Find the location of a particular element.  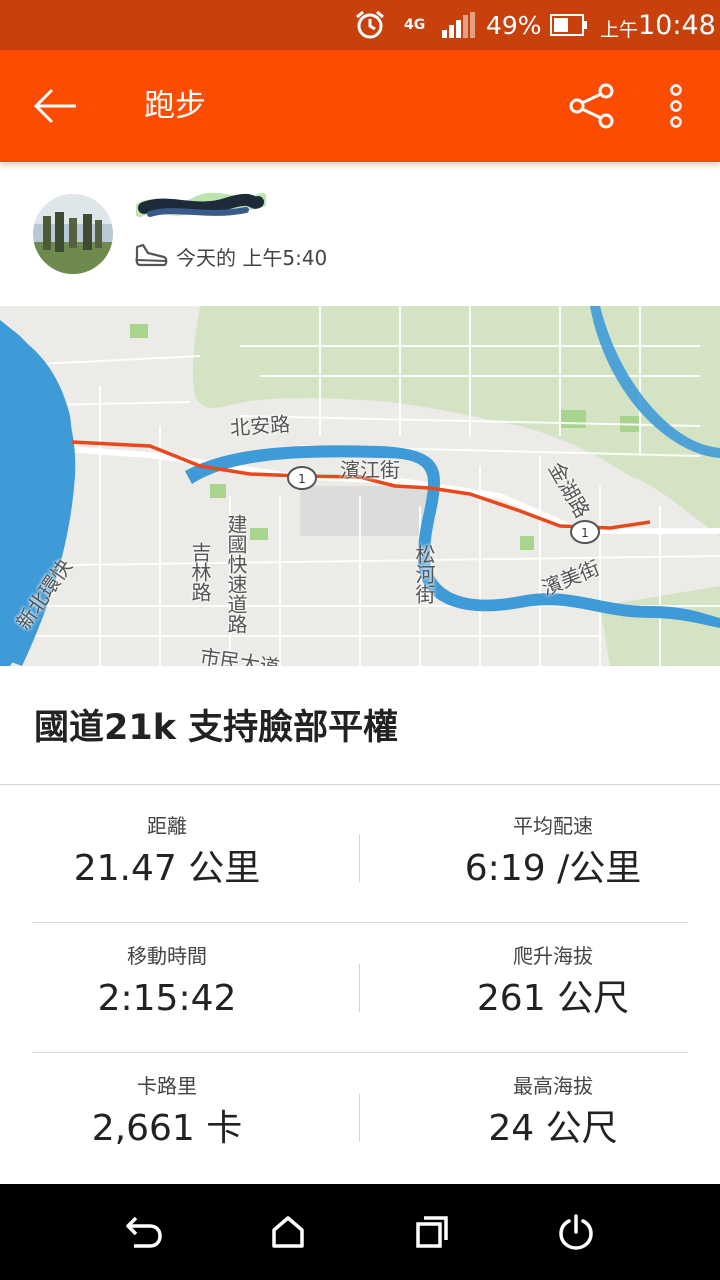

share-icon is located at coordinates (591, 106).